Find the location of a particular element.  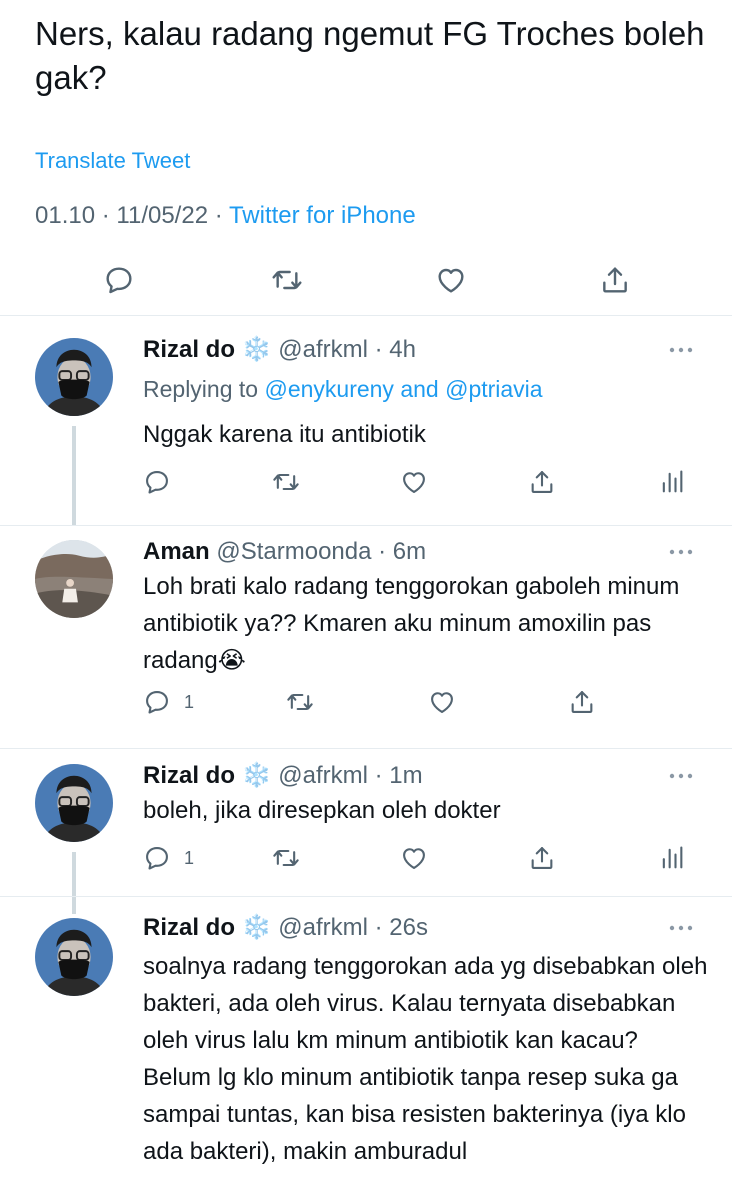

tweet-text: Nggak karena itu antibiotik is located at coordinates (284, 434).